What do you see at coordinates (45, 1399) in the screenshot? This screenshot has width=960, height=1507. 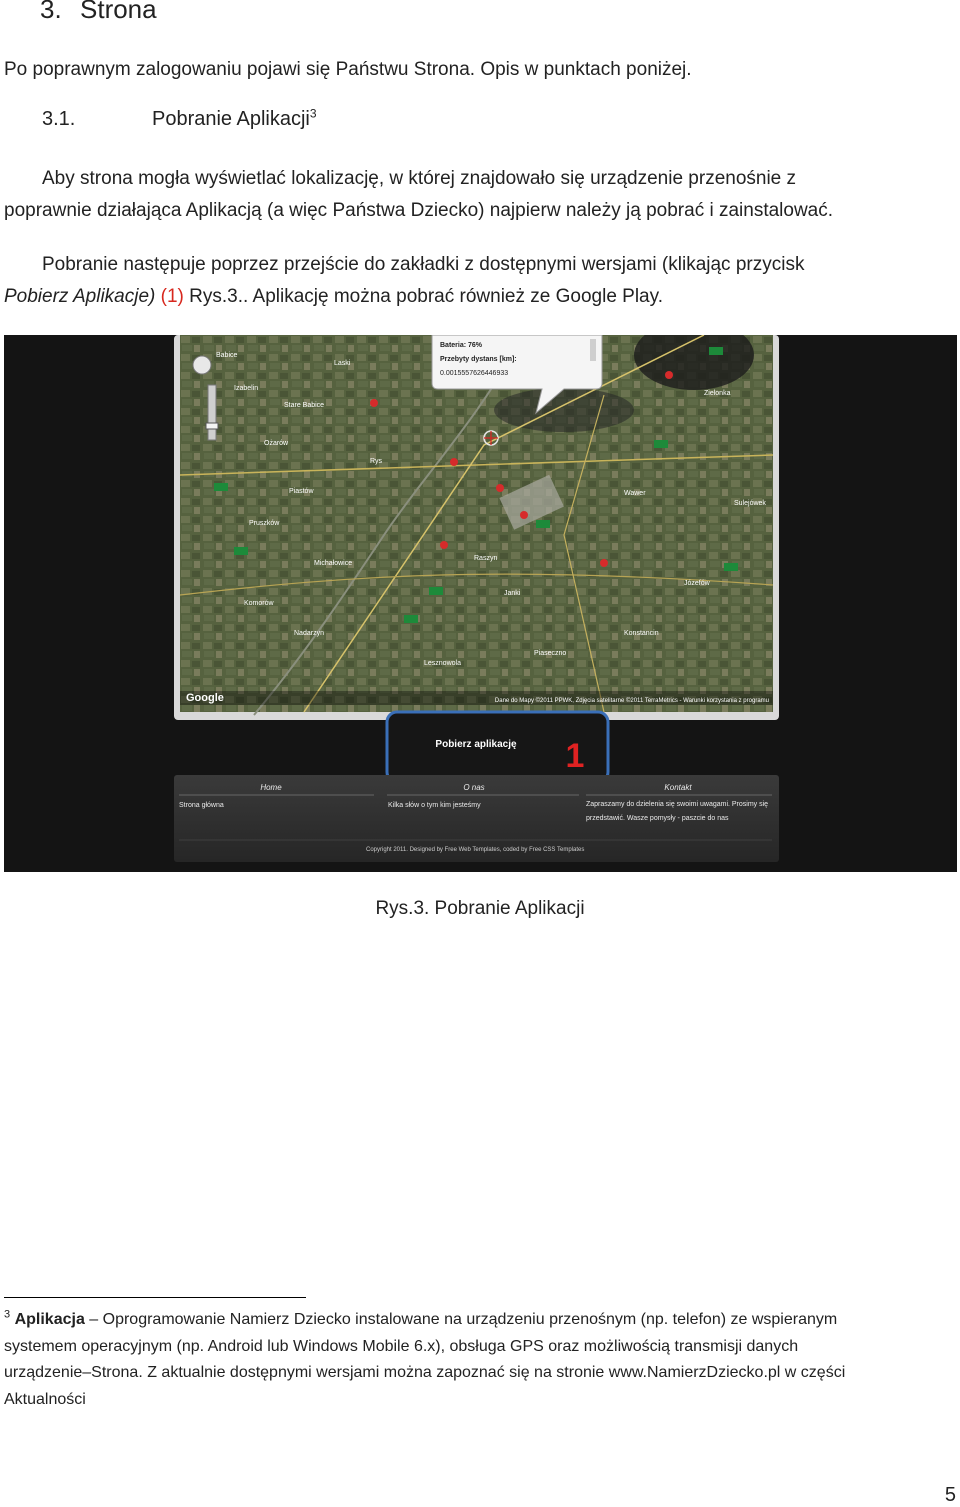 I see `footnote-line4: Aktualności` at bounding box center [45, 1399].